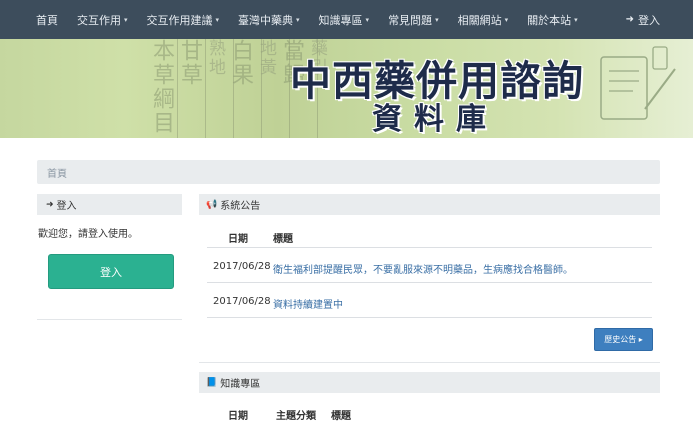 The width and height of the screenshot is (693, 432). I want to click on banner-bg-text: 白果, so click(240, 63).